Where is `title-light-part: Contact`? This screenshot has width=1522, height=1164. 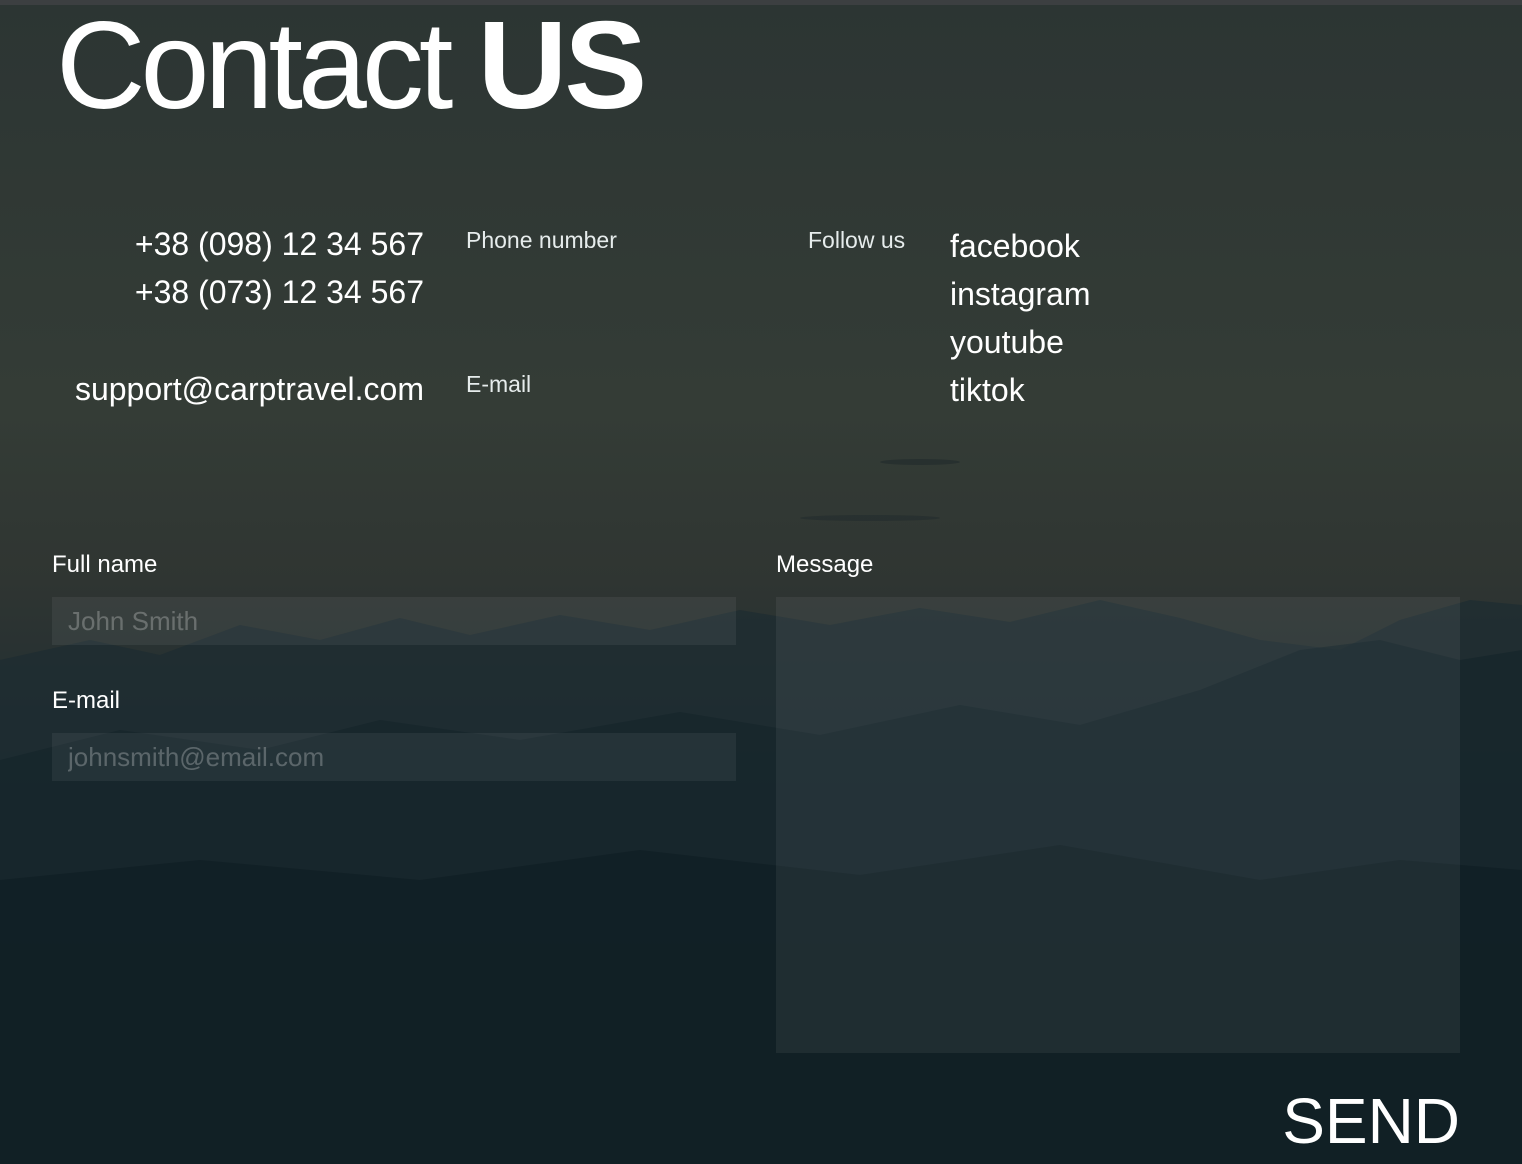
title-light-part: Contact is located at coordinates (254, 67).